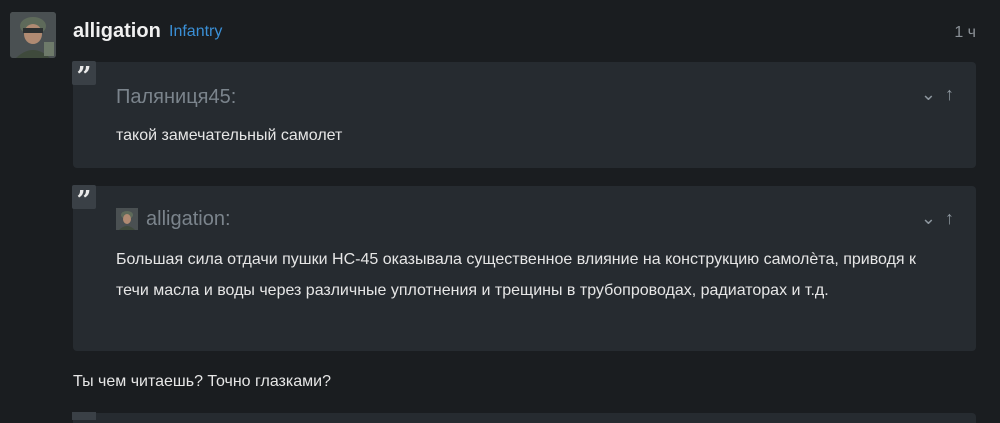 The height and width of the screenshot is (423, 1000). Describe the element at coordinates (524, 417) in the screenshot. I see `next-quote-block` at that location.